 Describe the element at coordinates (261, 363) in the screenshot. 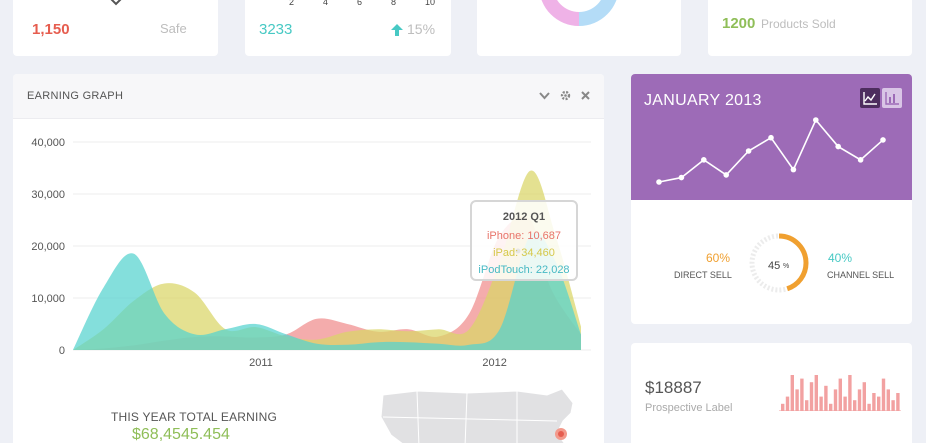

I see `x-tick-label: 2011` at that location.